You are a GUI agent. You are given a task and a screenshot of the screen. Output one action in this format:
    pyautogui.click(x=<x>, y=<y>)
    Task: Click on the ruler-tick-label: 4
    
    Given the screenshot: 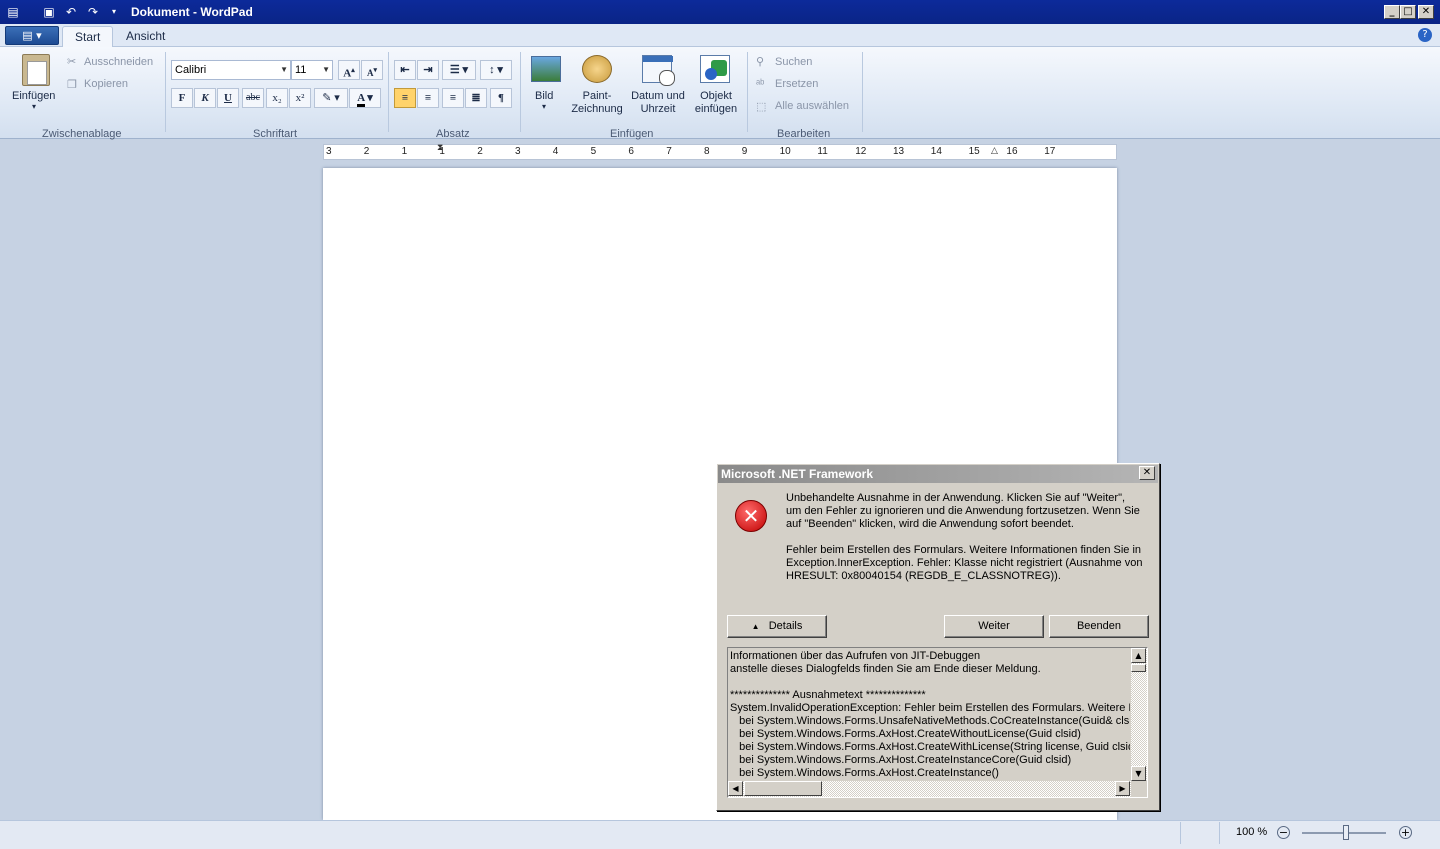 What is the action you would take?
    pyautogui.click(x=555, y=151)
    